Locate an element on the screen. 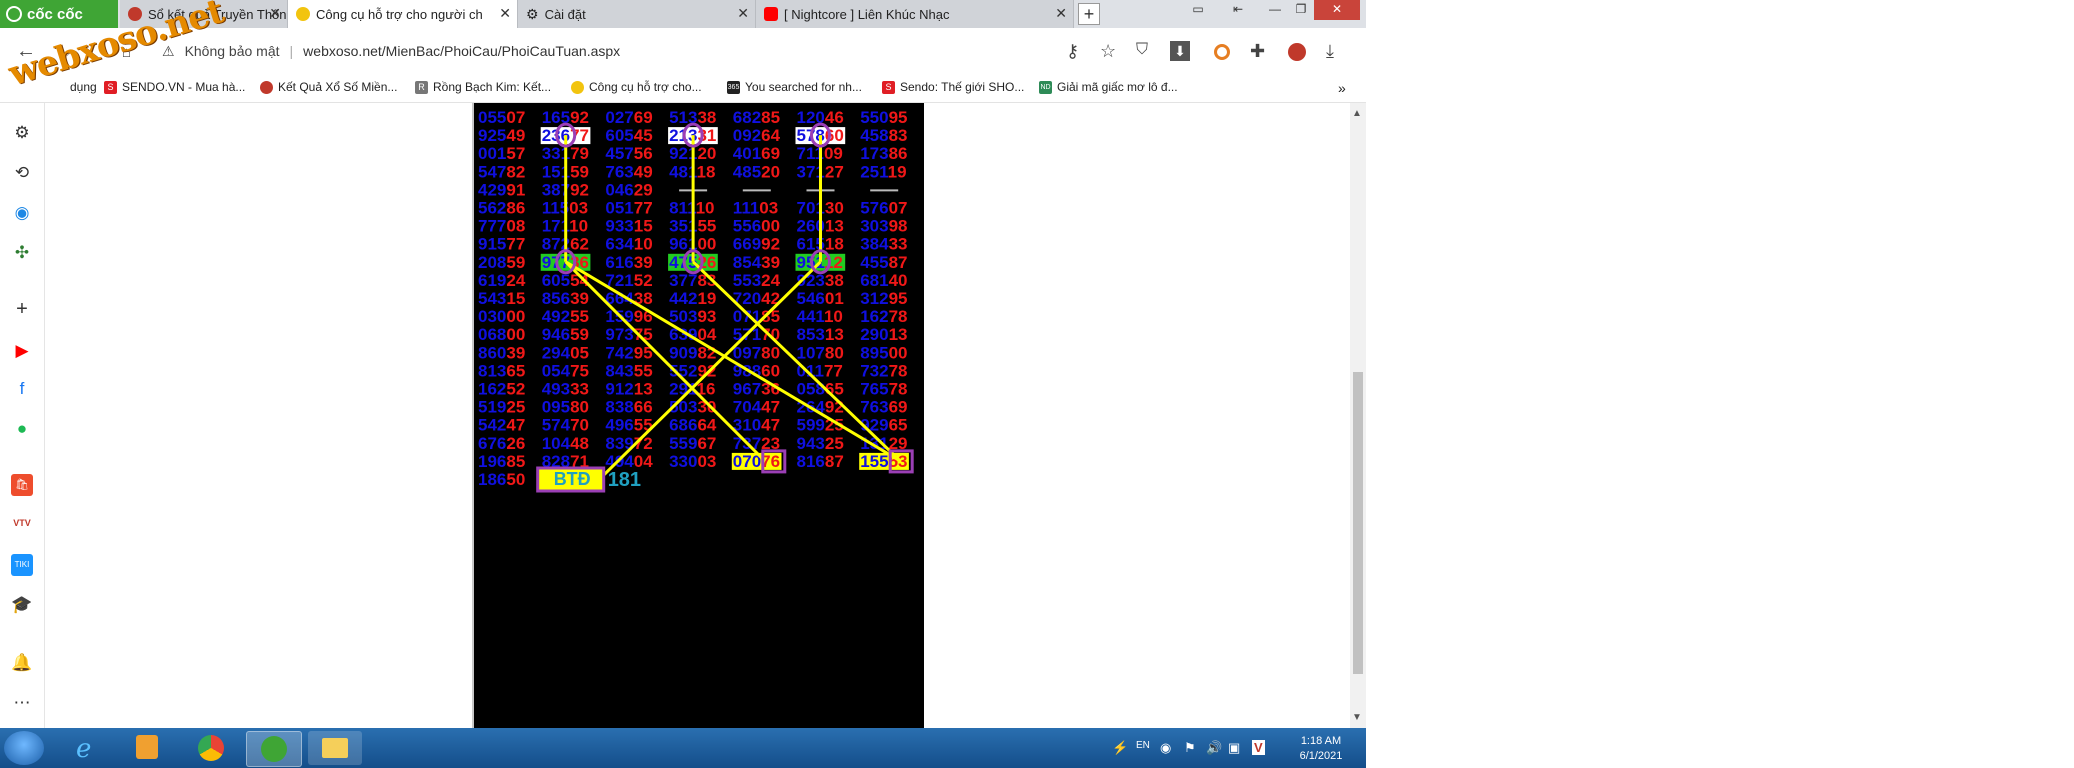  close-window-button: ✕ is located at coordinates (1337, 10).